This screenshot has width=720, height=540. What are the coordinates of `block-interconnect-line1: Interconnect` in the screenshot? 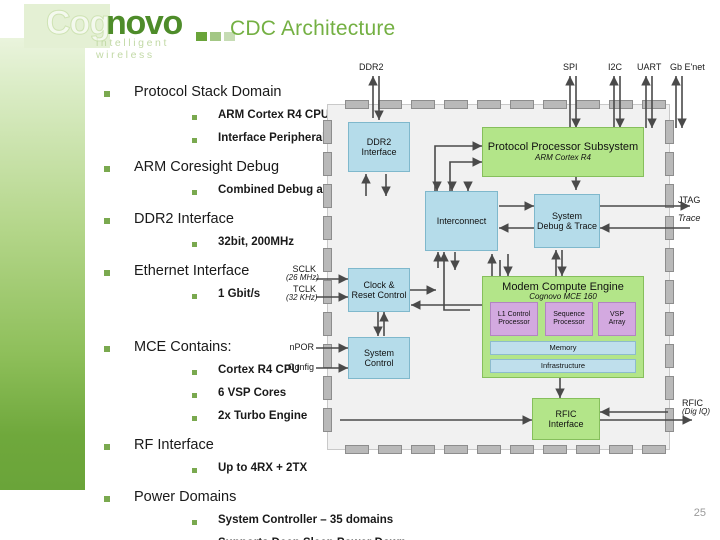 It's located at (461, 220).